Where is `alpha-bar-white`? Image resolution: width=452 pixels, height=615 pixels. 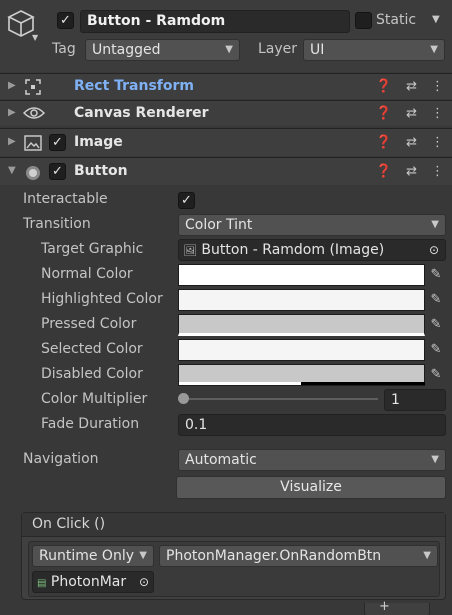 alpha-bar-white is located at coordinates (240, 383).